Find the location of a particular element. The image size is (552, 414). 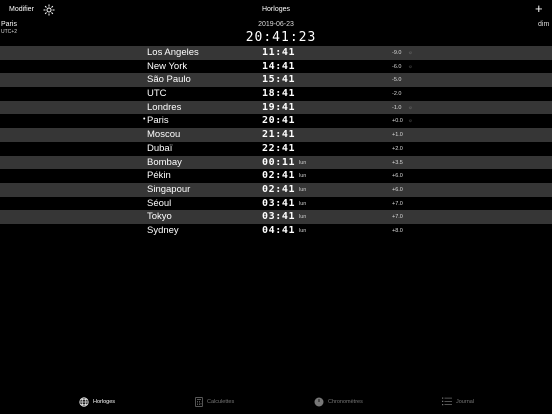

clock-row: Los Angeles 11:41 -9.0 ☼ is located at coordinates (276, 53).